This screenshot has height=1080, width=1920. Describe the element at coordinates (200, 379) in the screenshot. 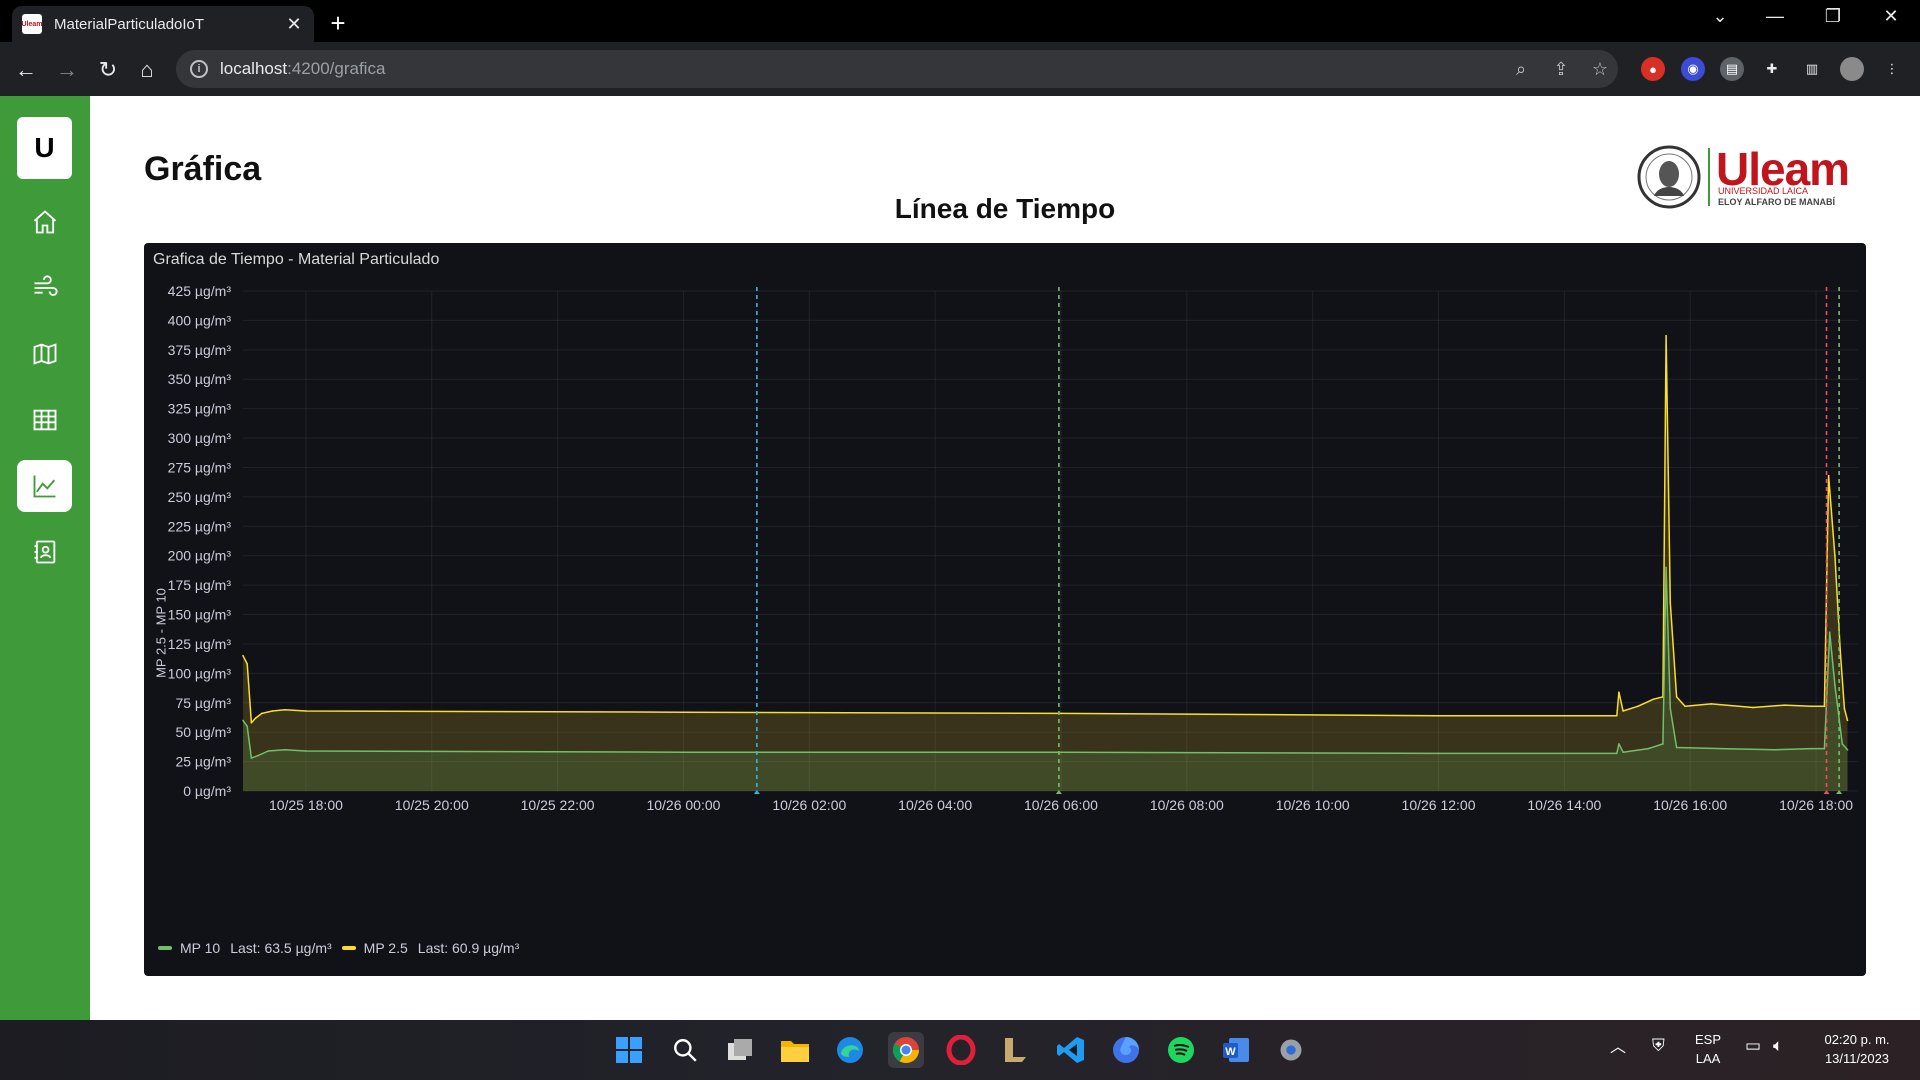

I see `y-tick-label: 350 µg/m³` at that location.